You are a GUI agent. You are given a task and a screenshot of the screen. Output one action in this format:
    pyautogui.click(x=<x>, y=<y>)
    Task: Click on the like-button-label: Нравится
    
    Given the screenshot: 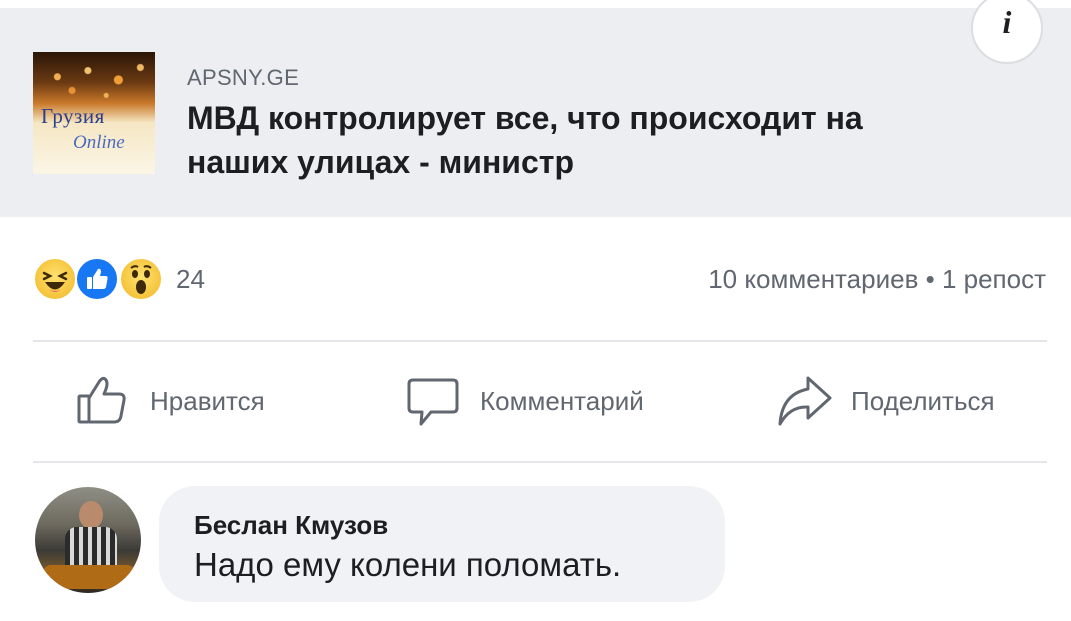 What is the action you would take?
    pyautogui.click(x=207, y=401)
    